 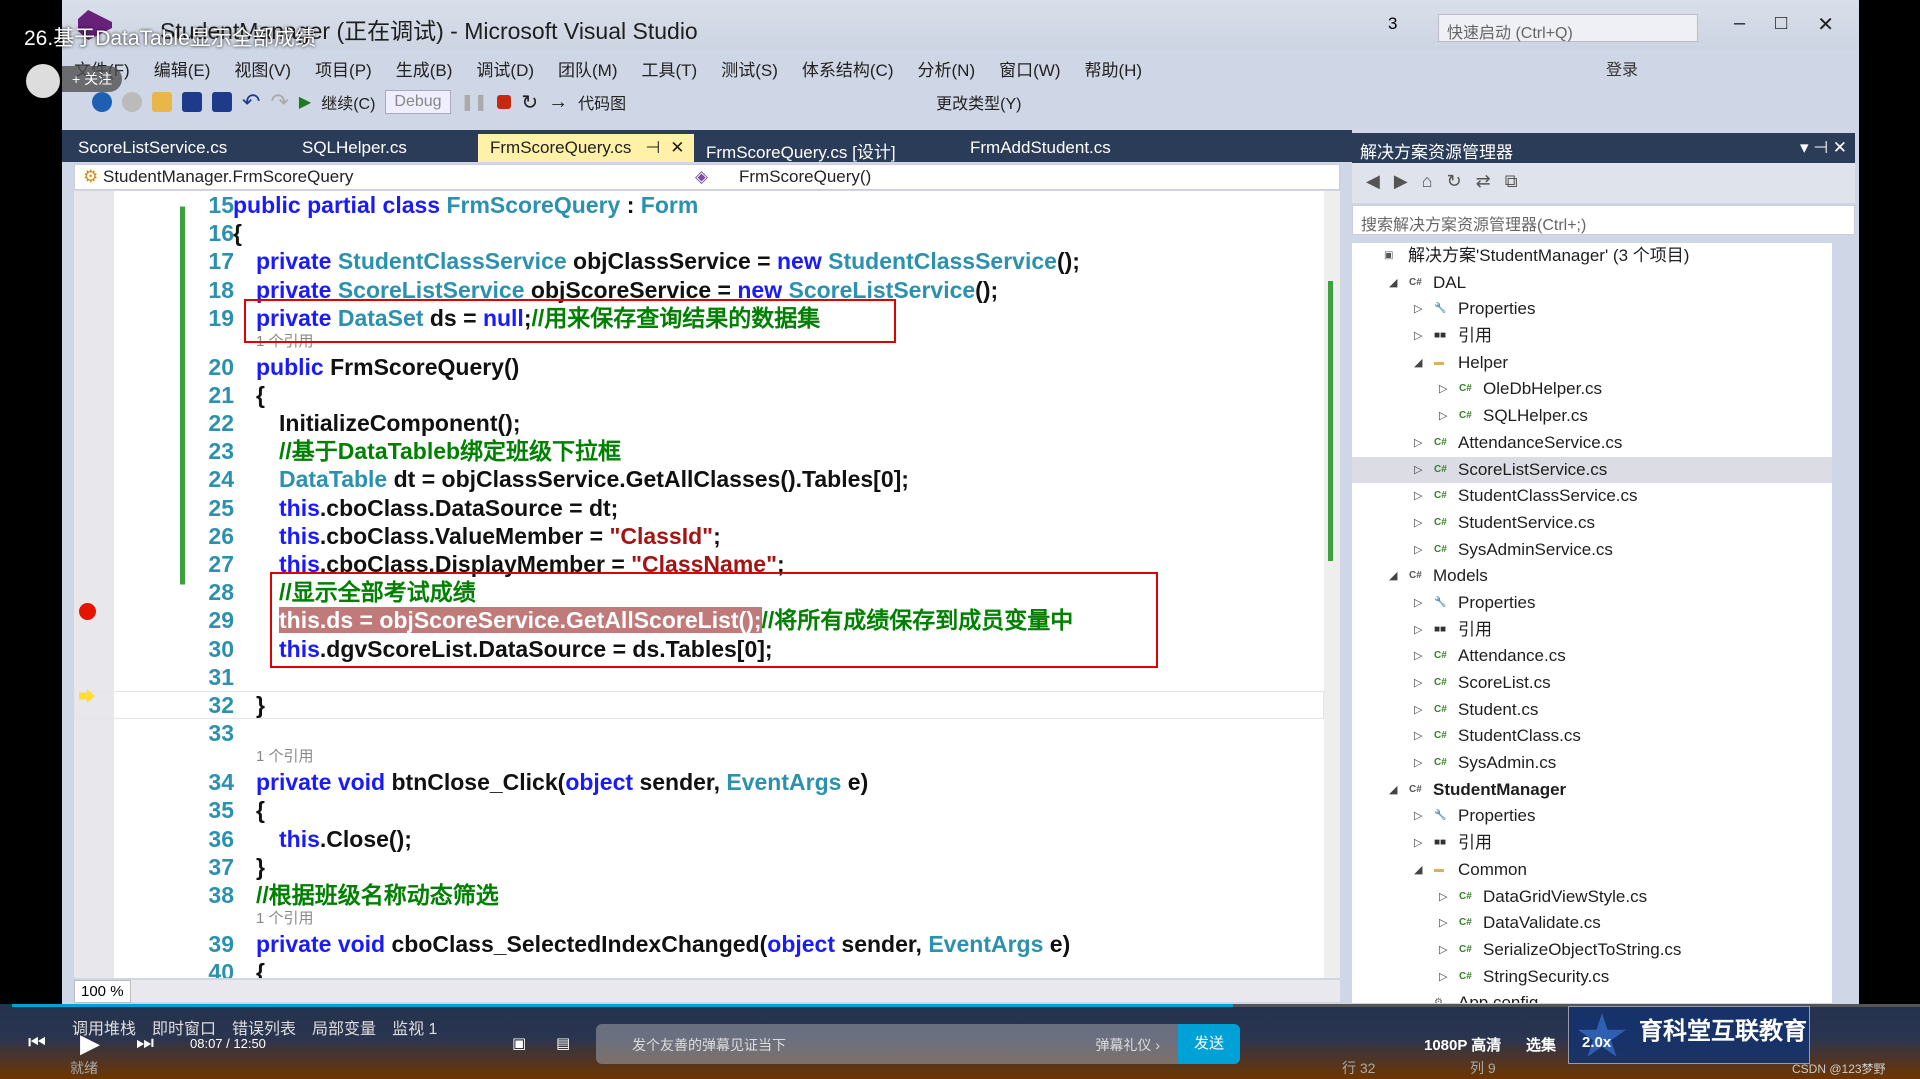 What do you see at coordinates (1596, 1042) in the screenshot?
I see `speed-button: 2.0x` at bounding box center [1596, 1042].